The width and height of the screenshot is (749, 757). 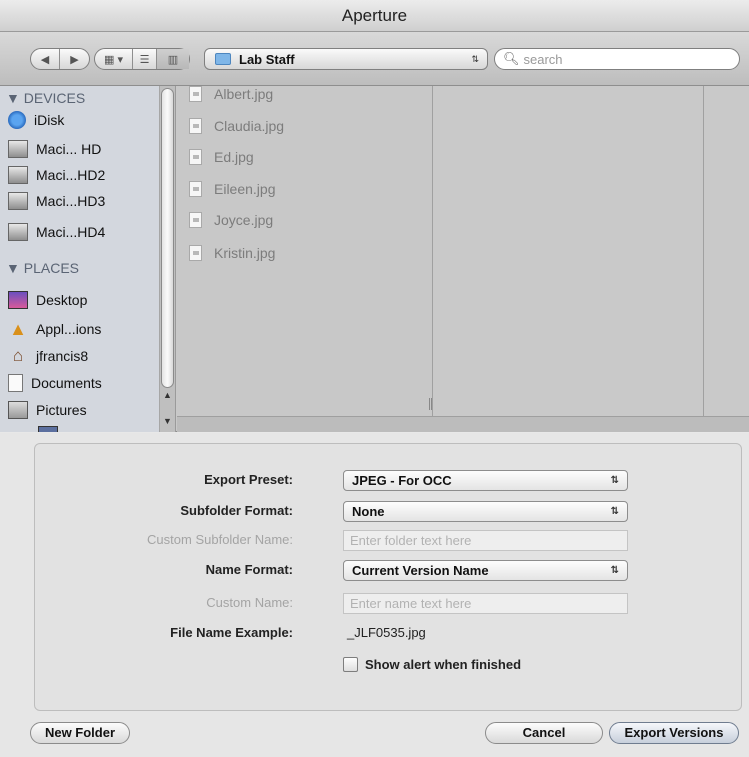 What do you see at coordinates (485, 603) in the screenshot?
I see `custom-name-field: Enter name text here` at bounding box center [485, 603].